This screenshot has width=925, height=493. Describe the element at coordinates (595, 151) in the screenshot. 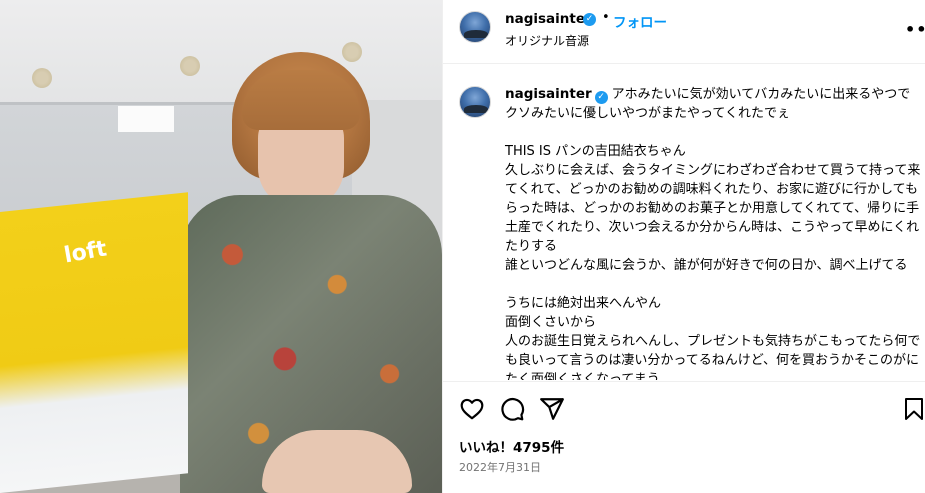

I see `caption-line: THIS IS パンの吉田結衣ちゃん` at that location.